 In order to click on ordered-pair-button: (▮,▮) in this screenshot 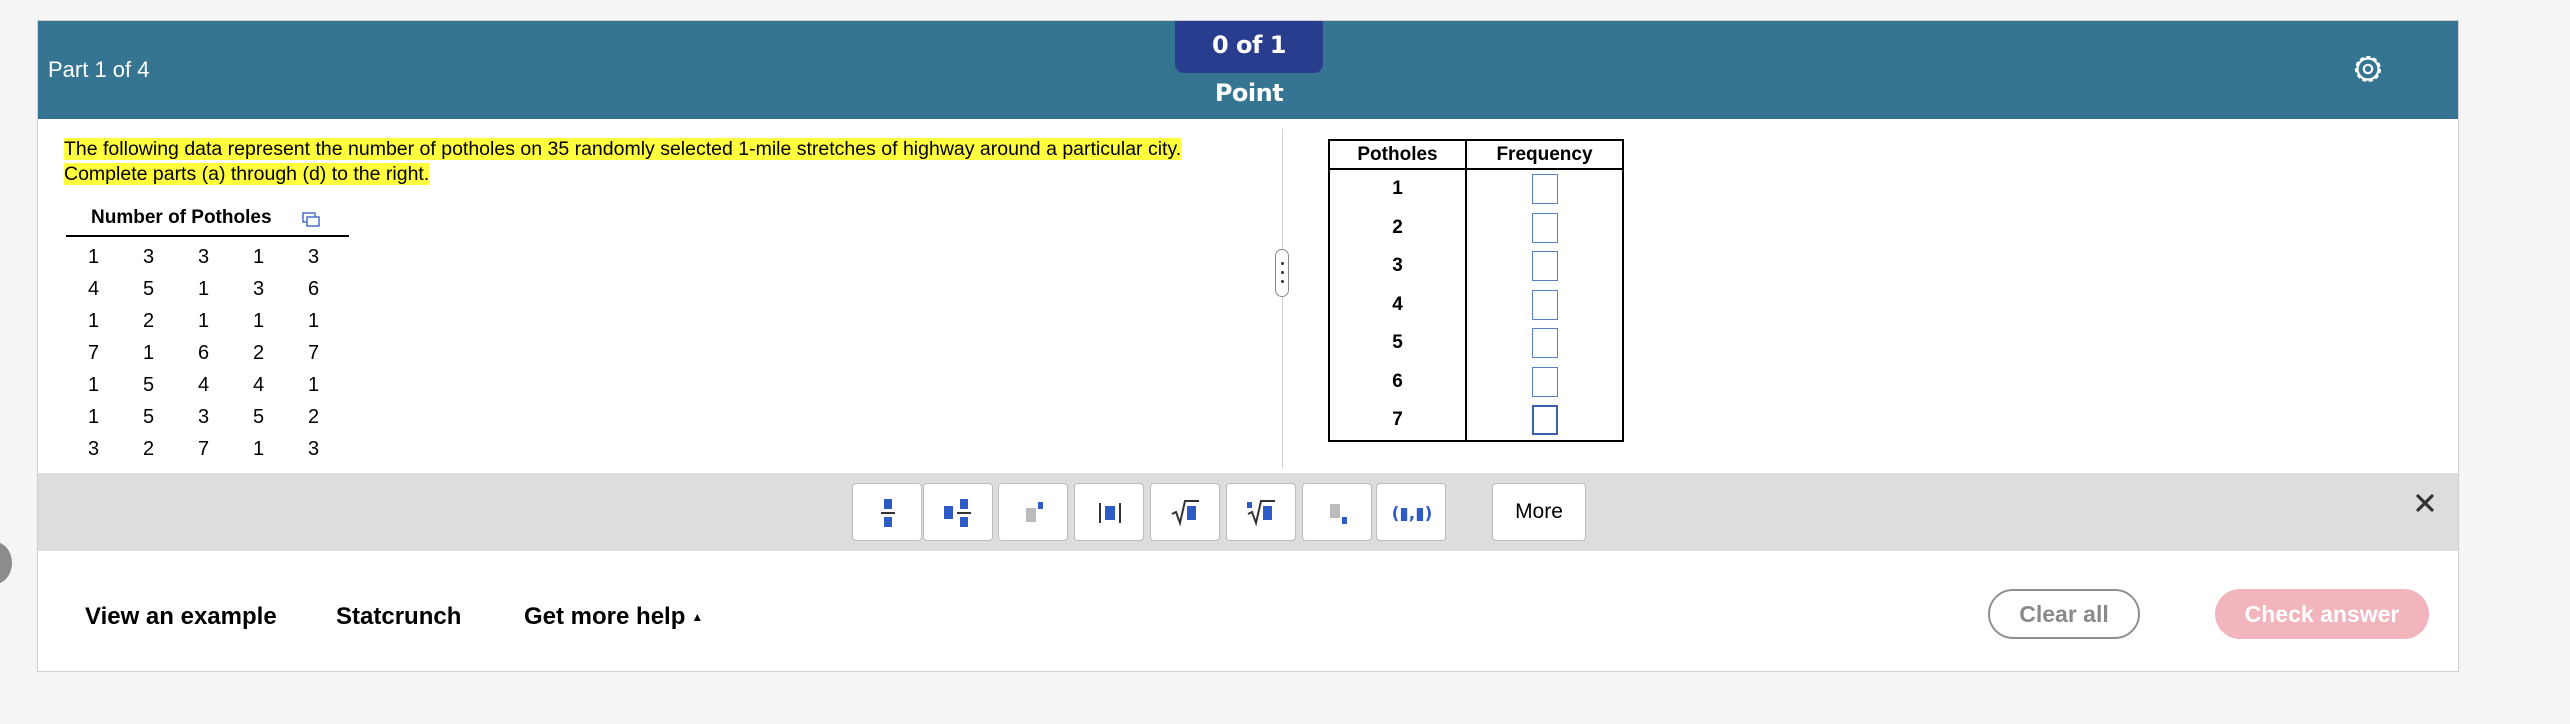, I will do `click(1411, 512)`.